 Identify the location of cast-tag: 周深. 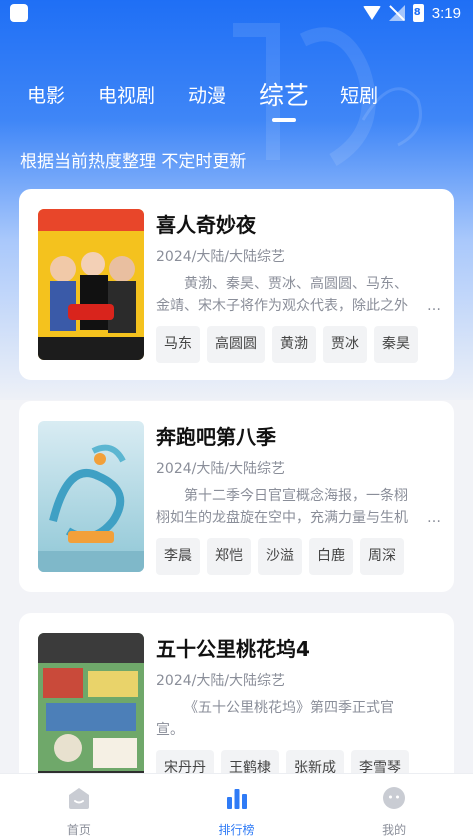
(382, 556).